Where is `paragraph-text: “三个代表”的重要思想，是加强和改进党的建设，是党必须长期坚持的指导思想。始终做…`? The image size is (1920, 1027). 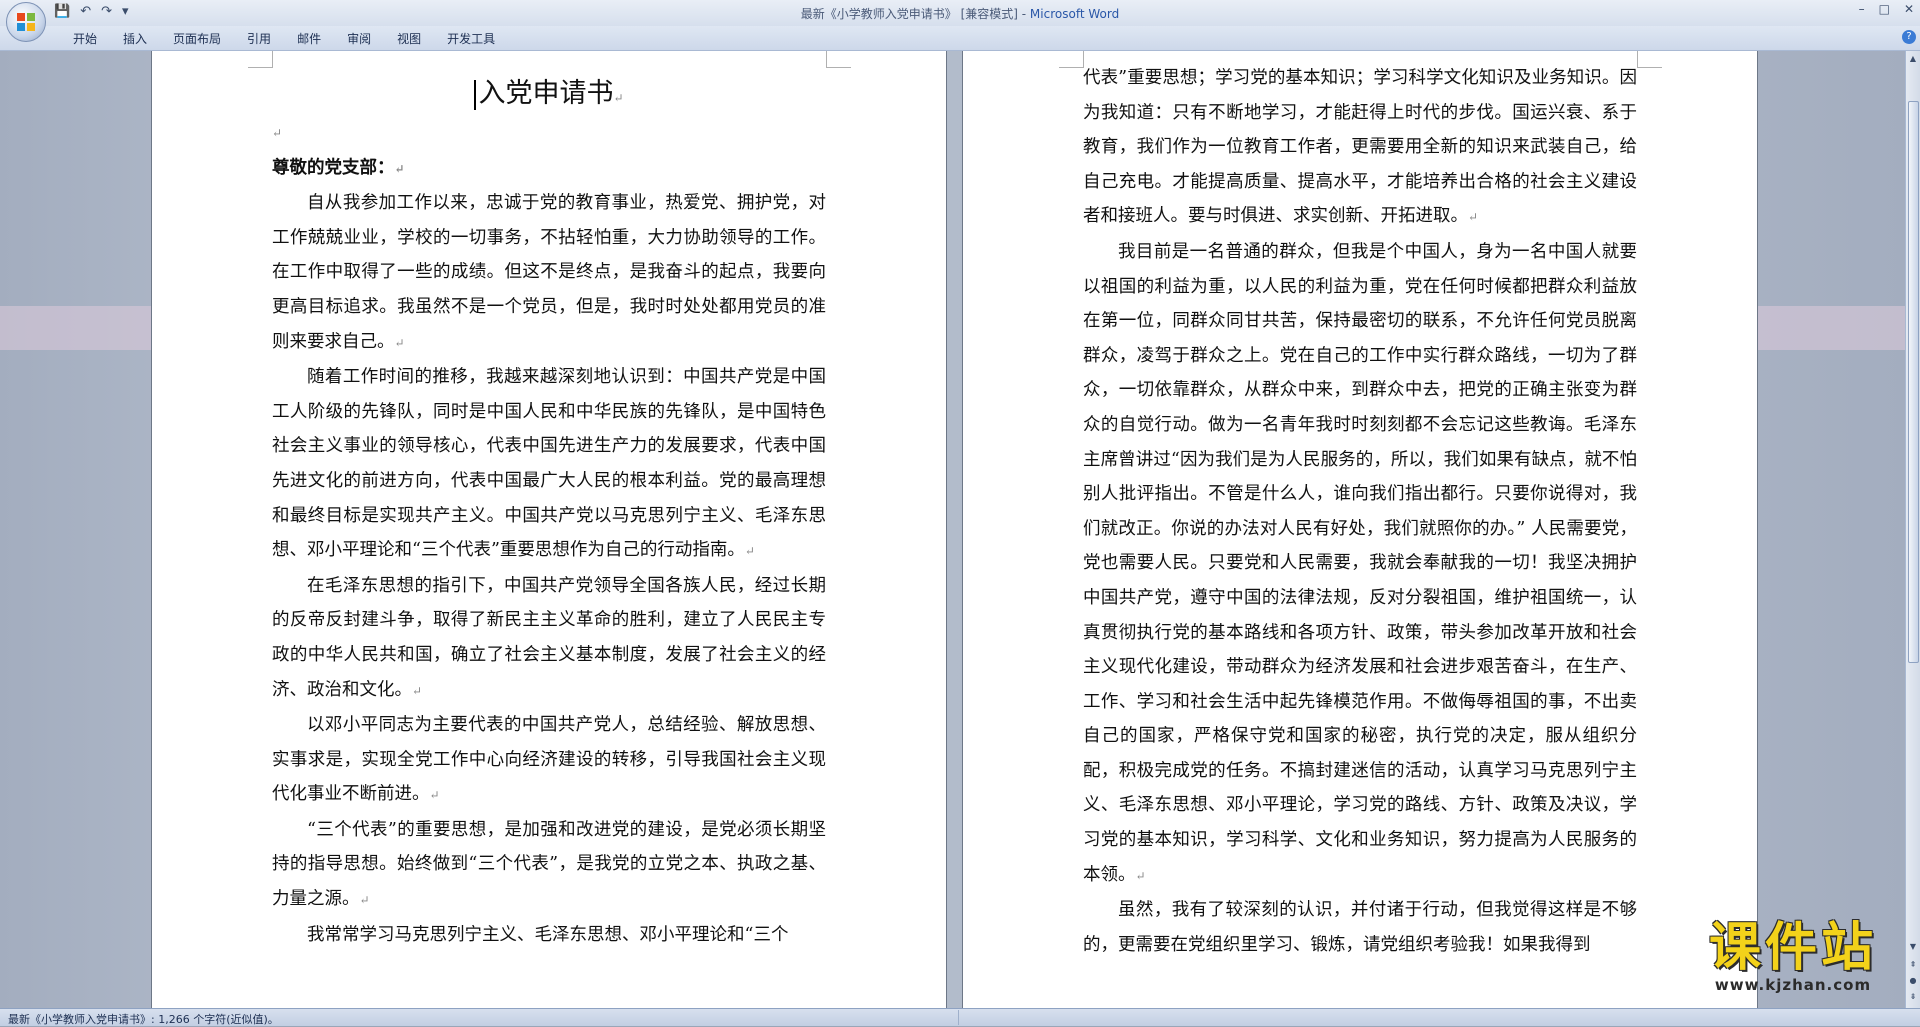 paragraph-text: “三个代表”的重要思想，是加强和改进党的建设，是党必须长期坚持的指导思想。始终做… is located at coordinates (549, 864).